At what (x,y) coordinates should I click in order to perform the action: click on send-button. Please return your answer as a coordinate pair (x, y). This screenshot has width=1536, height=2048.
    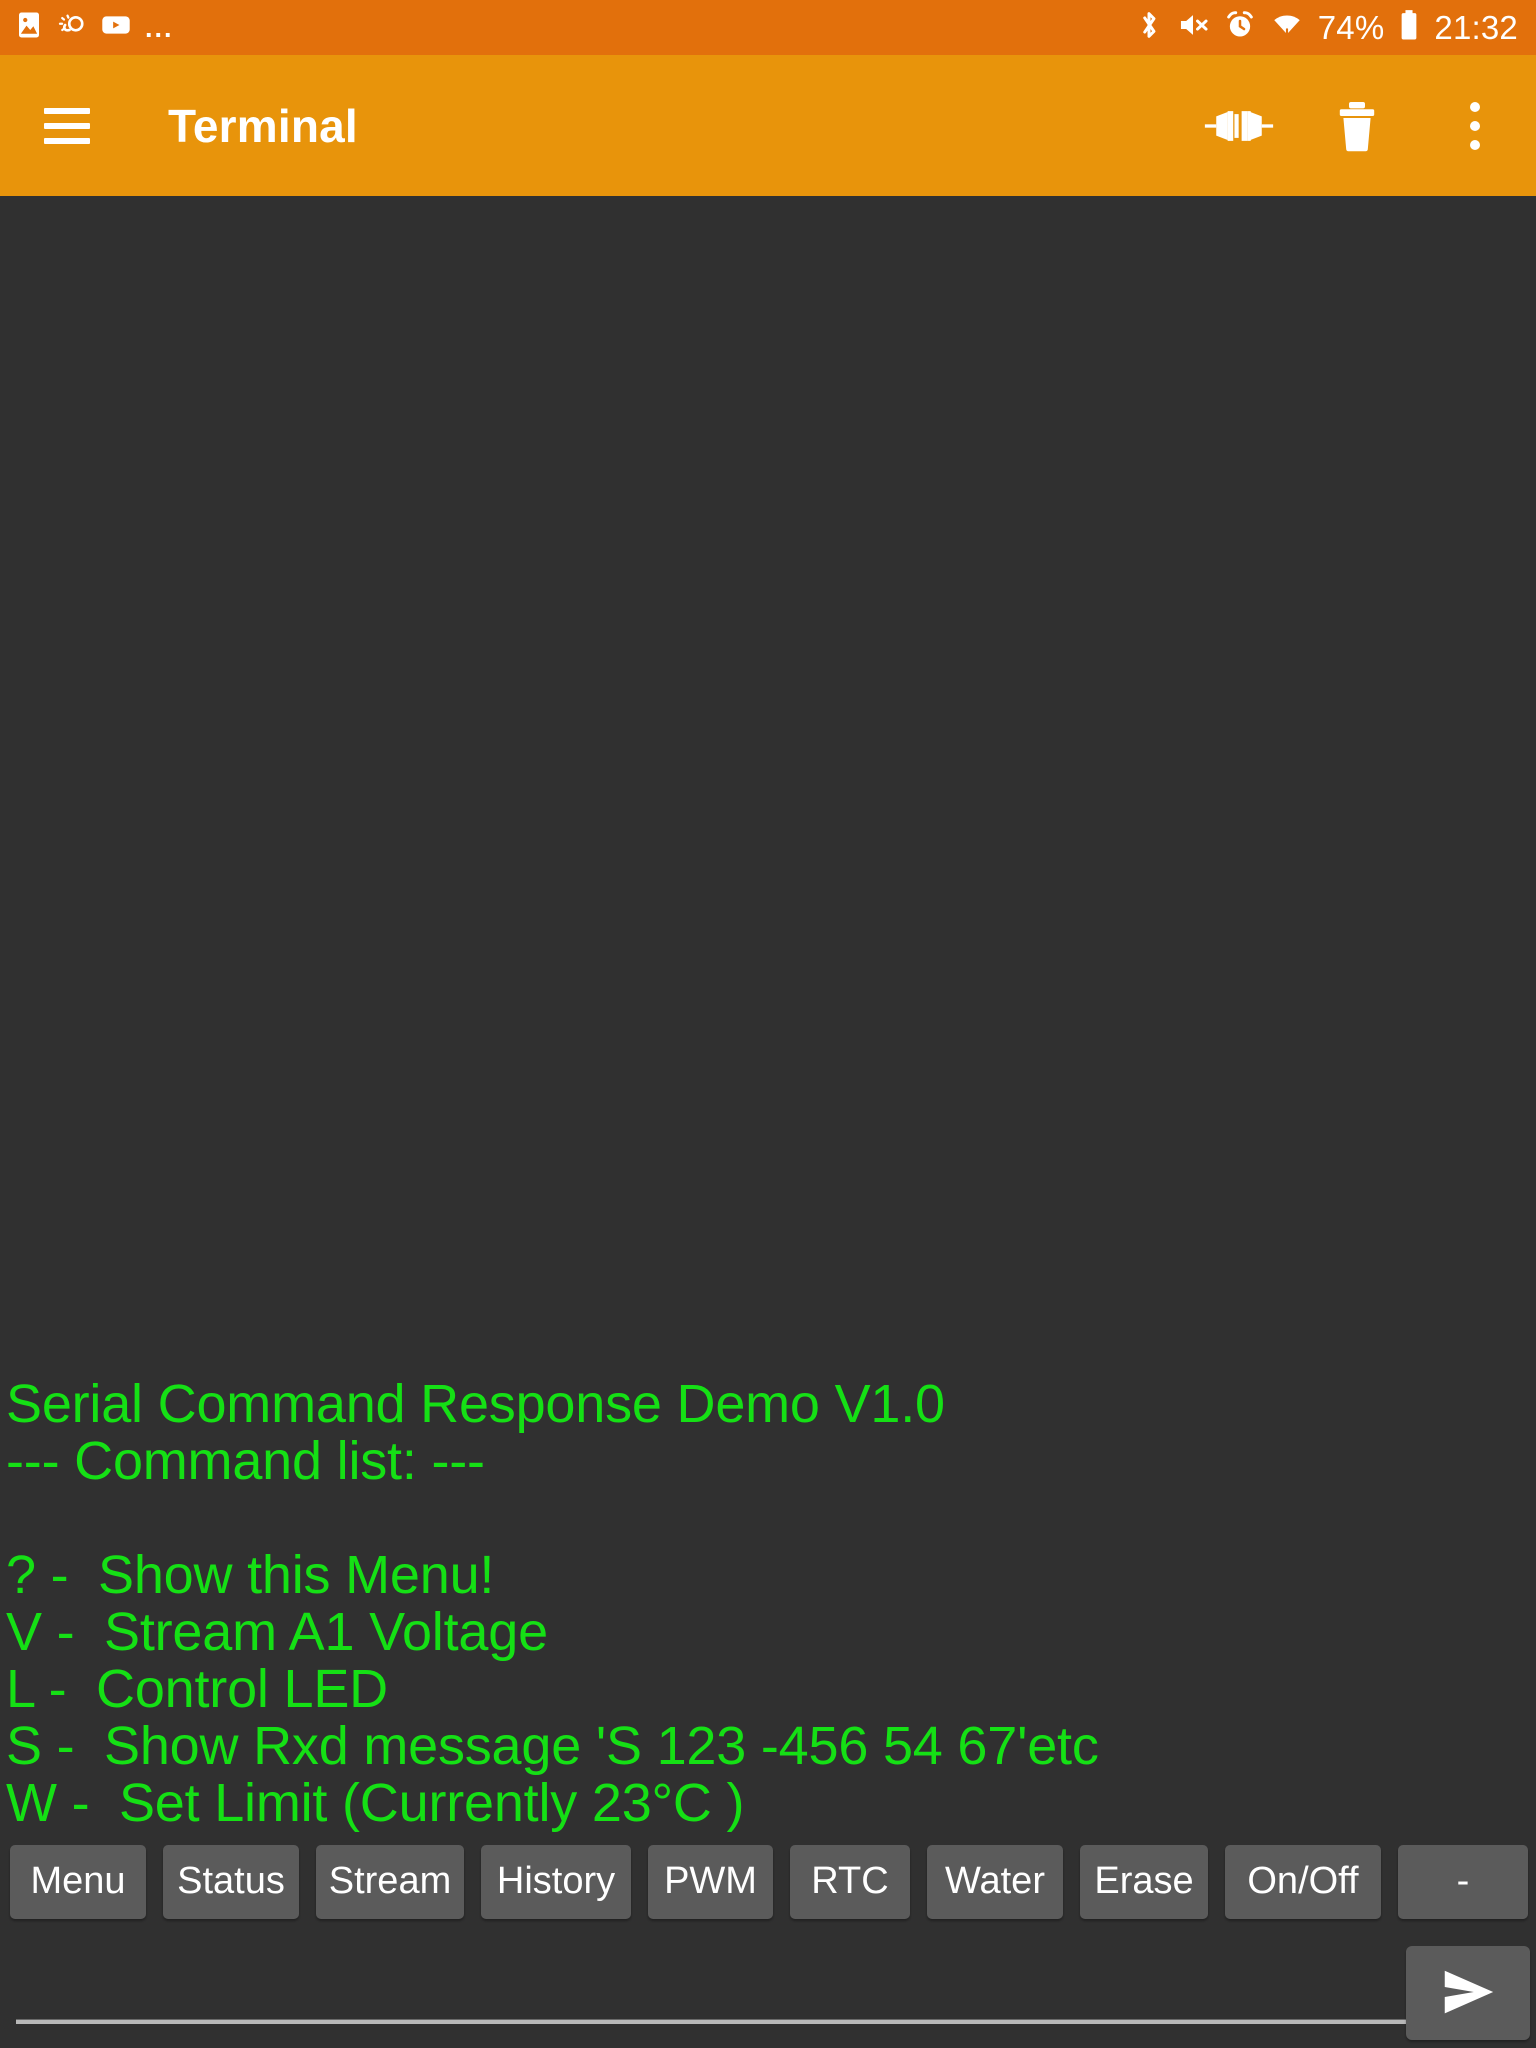
    Looking at the image, I should click on (1468, 1993).